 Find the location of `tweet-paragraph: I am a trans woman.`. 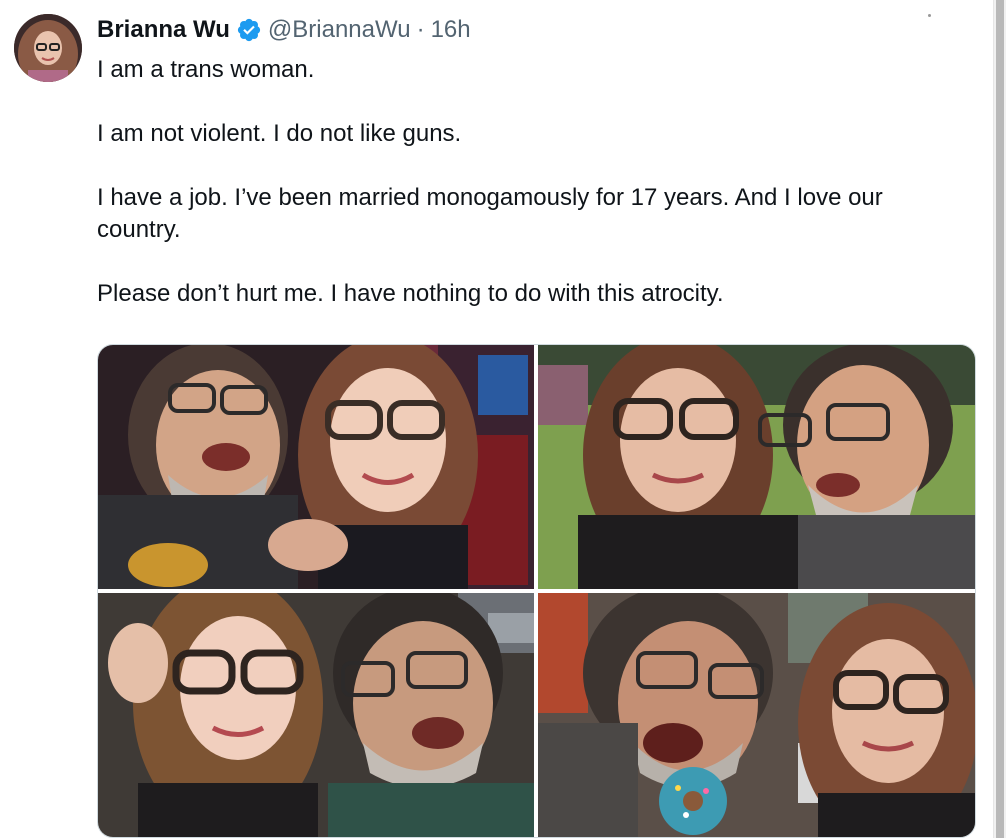

tweet-paragraph: I am a trans woman. is located at coordinates (206, 69).